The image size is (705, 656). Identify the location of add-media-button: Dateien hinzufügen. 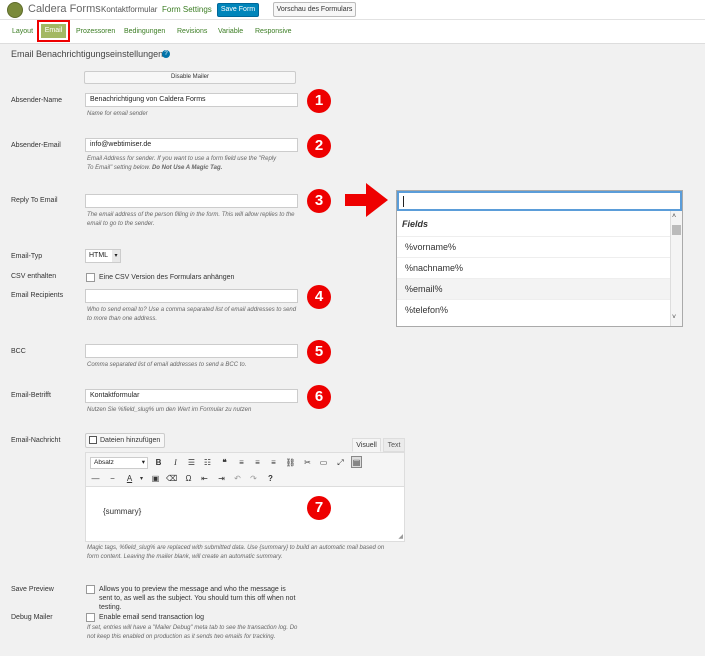
(125, 440).